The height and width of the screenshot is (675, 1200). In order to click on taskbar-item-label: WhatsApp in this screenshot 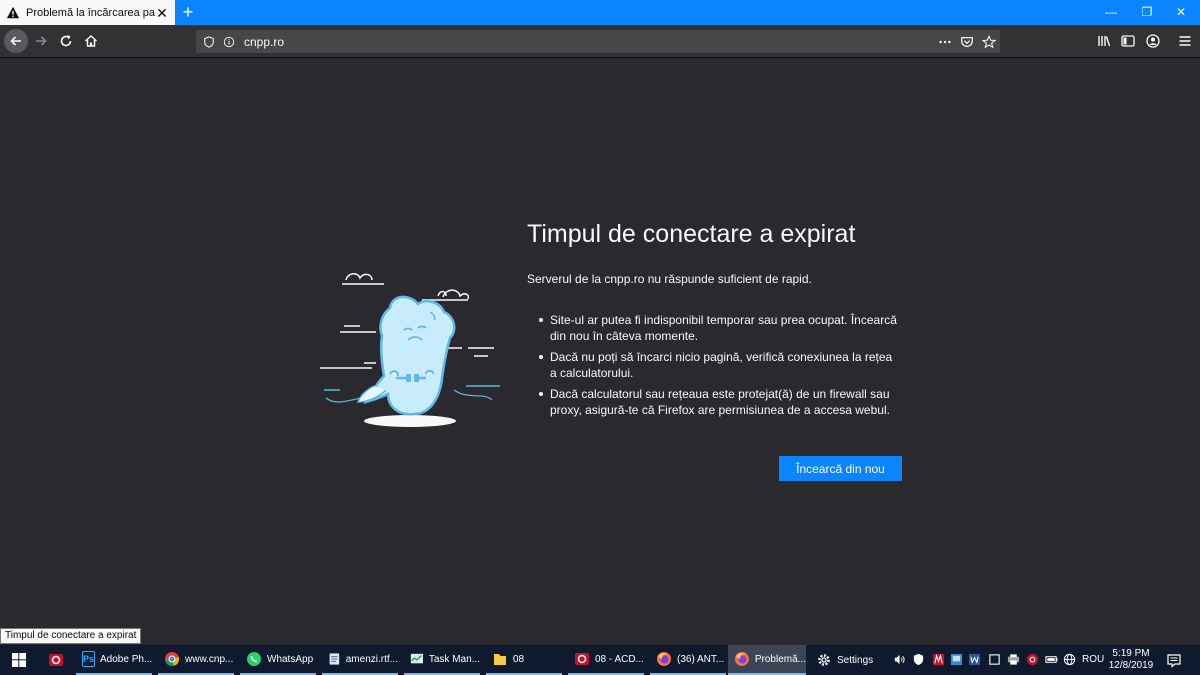, I will do `click(290, 659)`.